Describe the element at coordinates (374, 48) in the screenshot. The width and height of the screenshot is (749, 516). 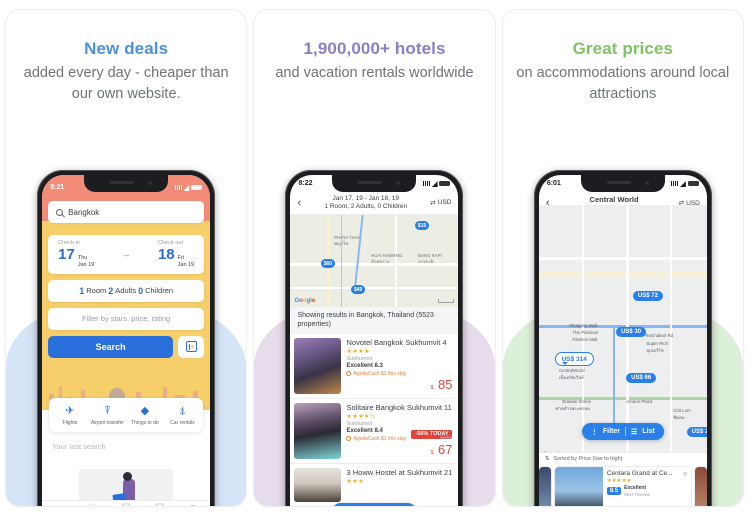
I see `promo-title-2: 1,900,000+ hotels` at that location.